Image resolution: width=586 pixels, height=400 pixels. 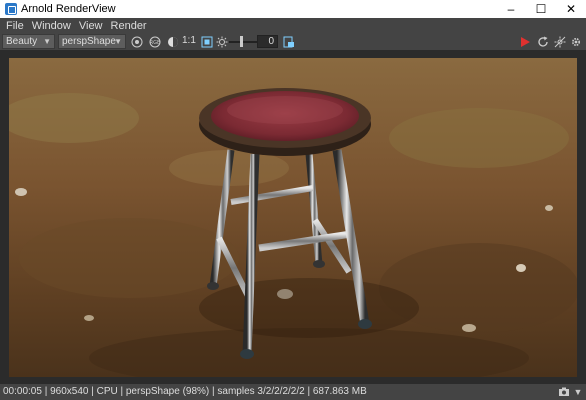 I want to click on title-bar: Arnold RenderView – ☐ ✕, so click(x=293, y=9).